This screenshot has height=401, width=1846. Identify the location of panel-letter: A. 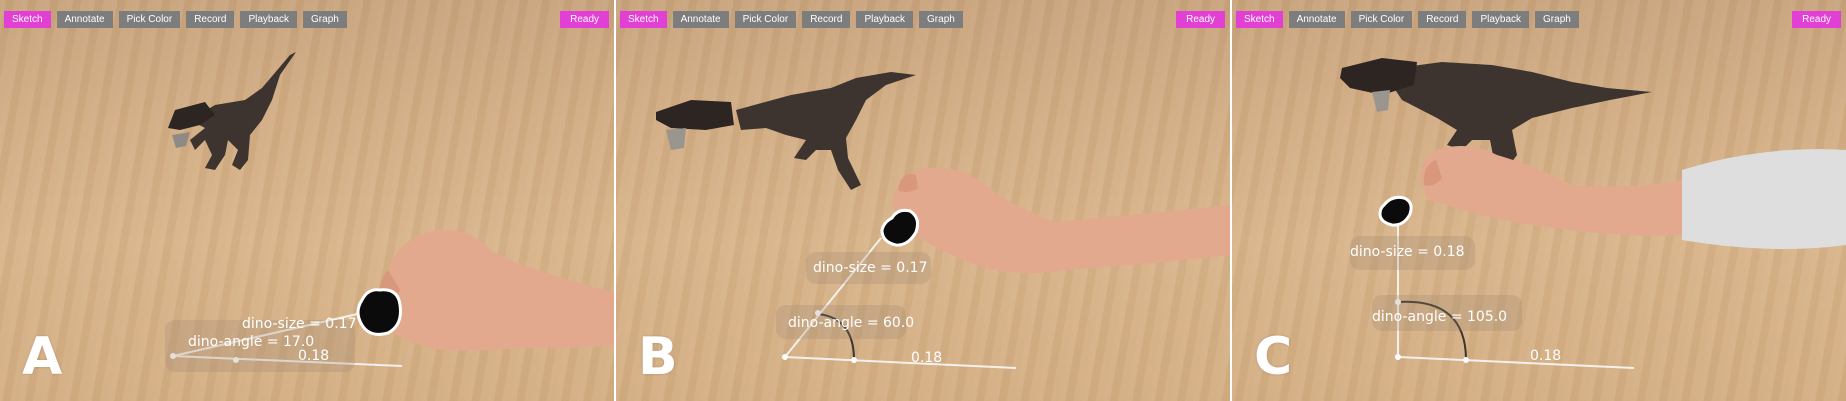
(42, 357).